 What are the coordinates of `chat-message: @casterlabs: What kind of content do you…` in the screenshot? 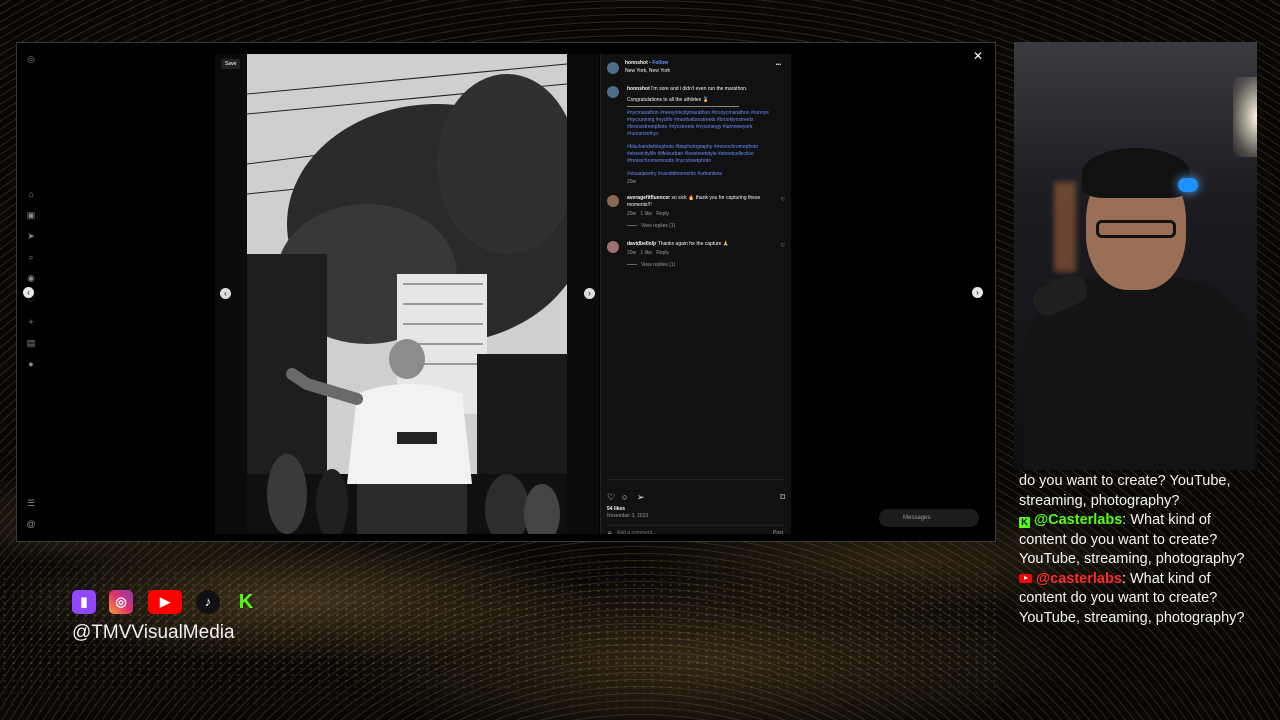 It's located at (1139, 599).